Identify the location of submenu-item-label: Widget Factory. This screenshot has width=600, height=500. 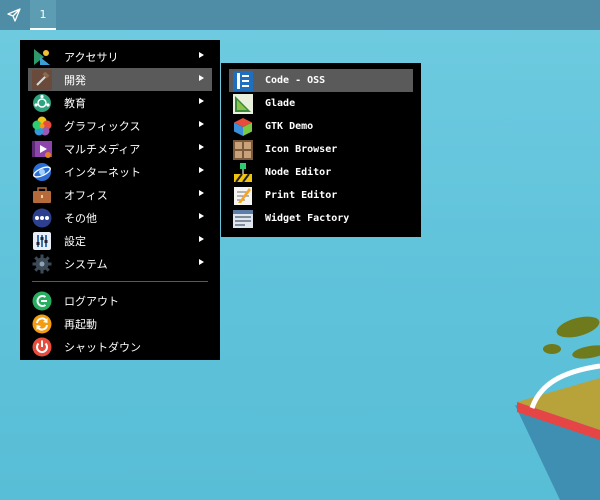
(307, 218).